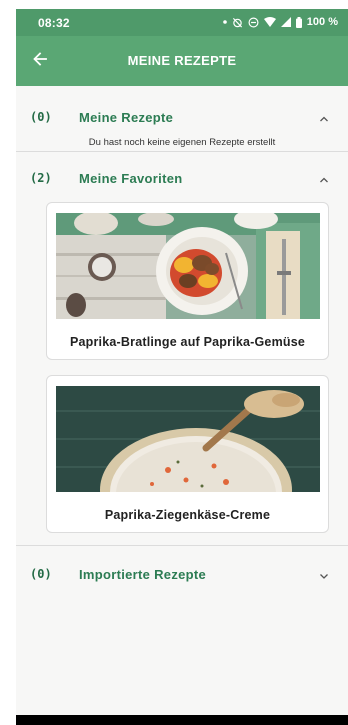 This screenshot has height=725, width=348. Describe the element at coordinates (285, 22) in the screenshot. I see `cellular-signal-icon` at that location.